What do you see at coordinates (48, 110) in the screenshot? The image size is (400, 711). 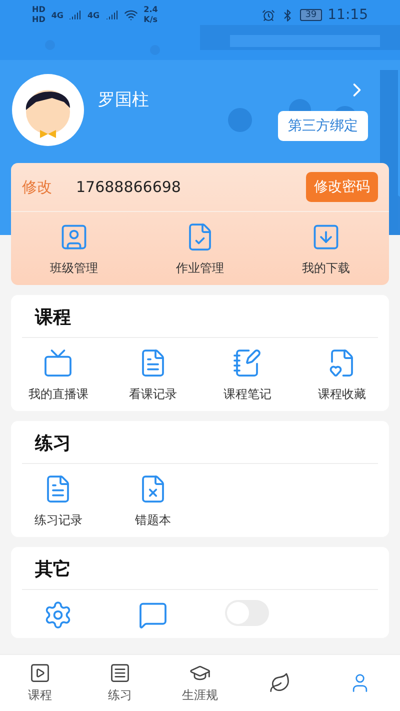 I see `avatar-drawing` at bounding box center [48, 110].